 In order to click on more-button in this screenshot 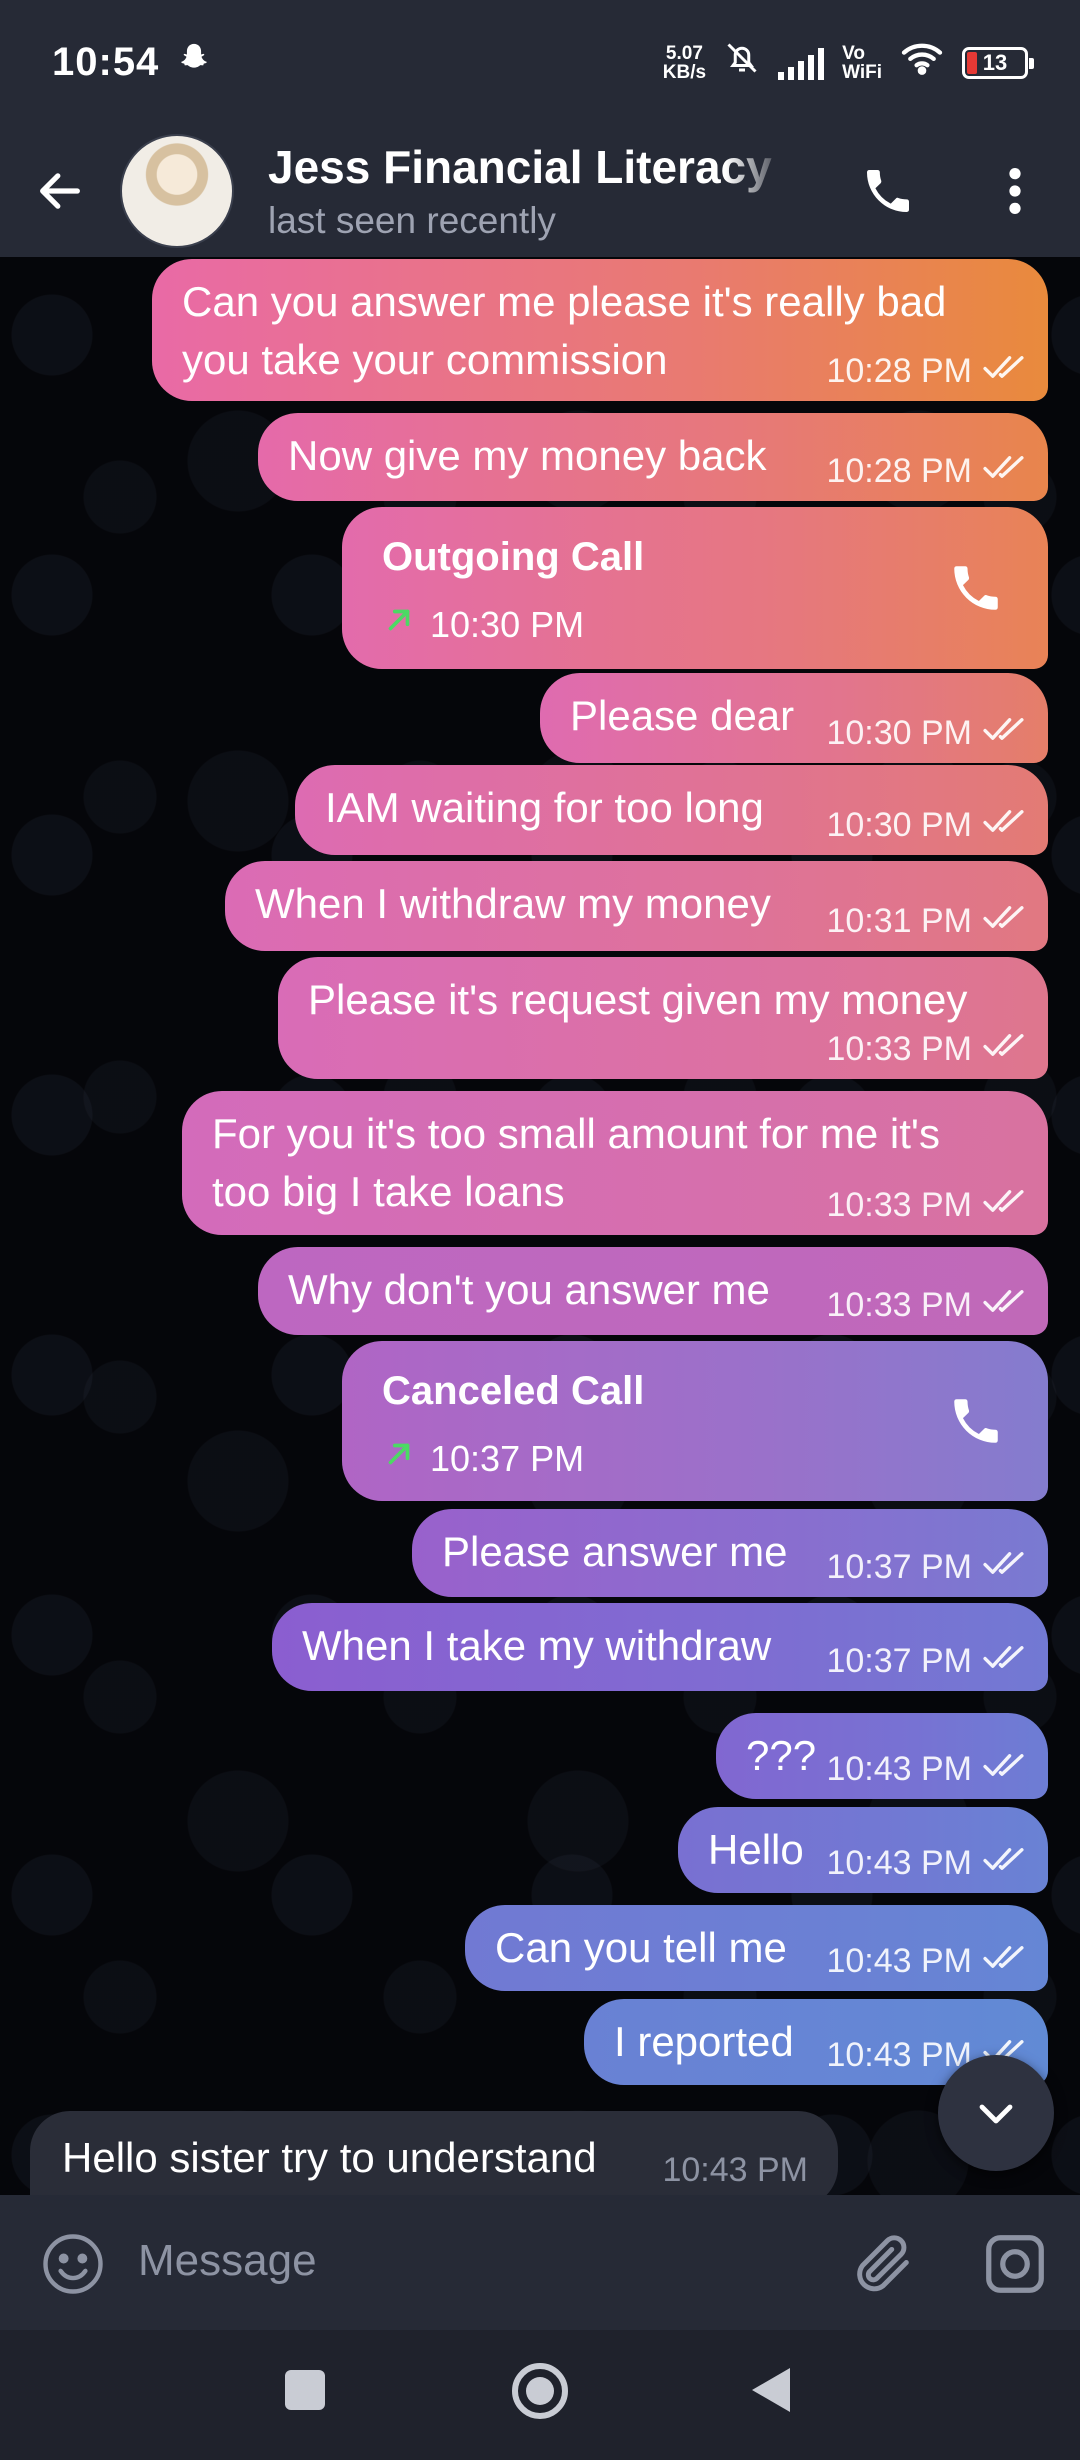, I will do `click(1015, 191)`.